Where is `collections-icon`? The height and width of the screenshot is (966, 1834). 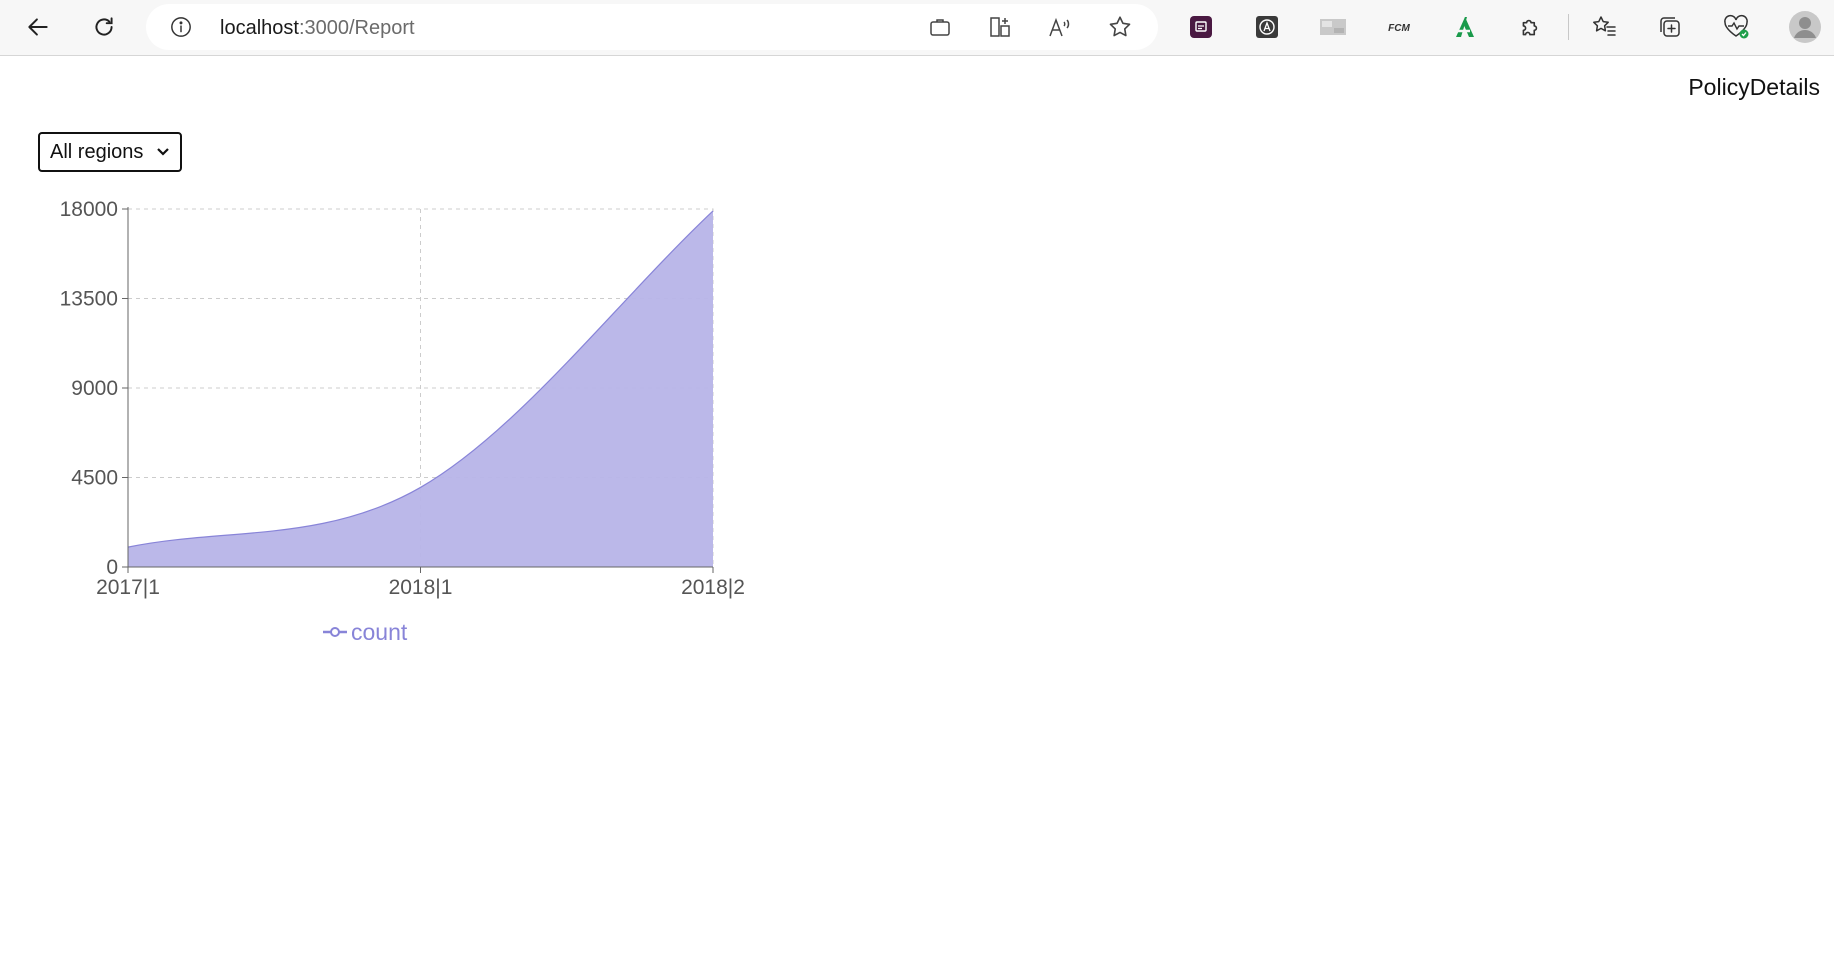
collections-icon is located at coordinates (1670, 27).